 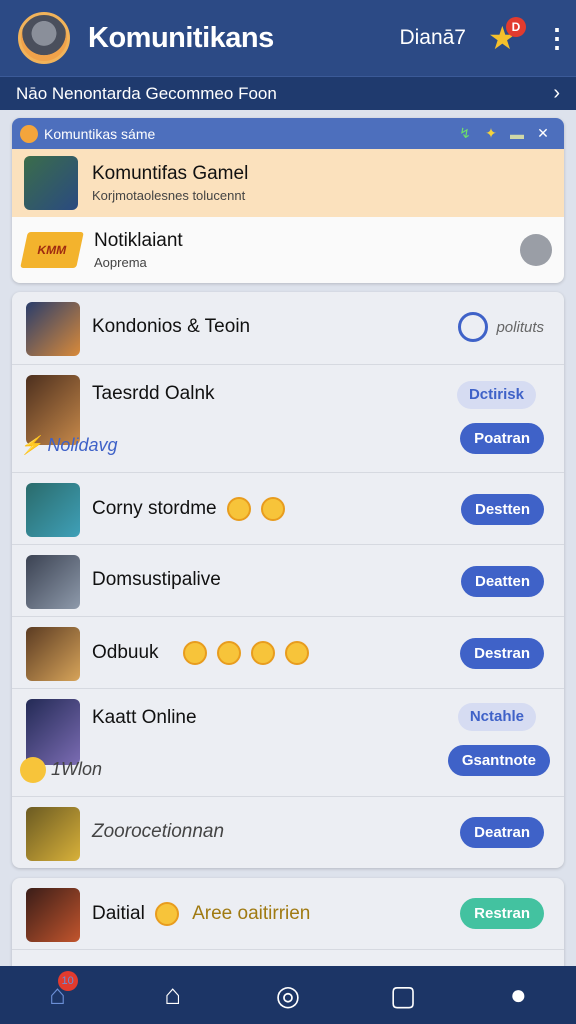 I want to click on list-item: Odbuuk Destran, so click(x=288, y=653).